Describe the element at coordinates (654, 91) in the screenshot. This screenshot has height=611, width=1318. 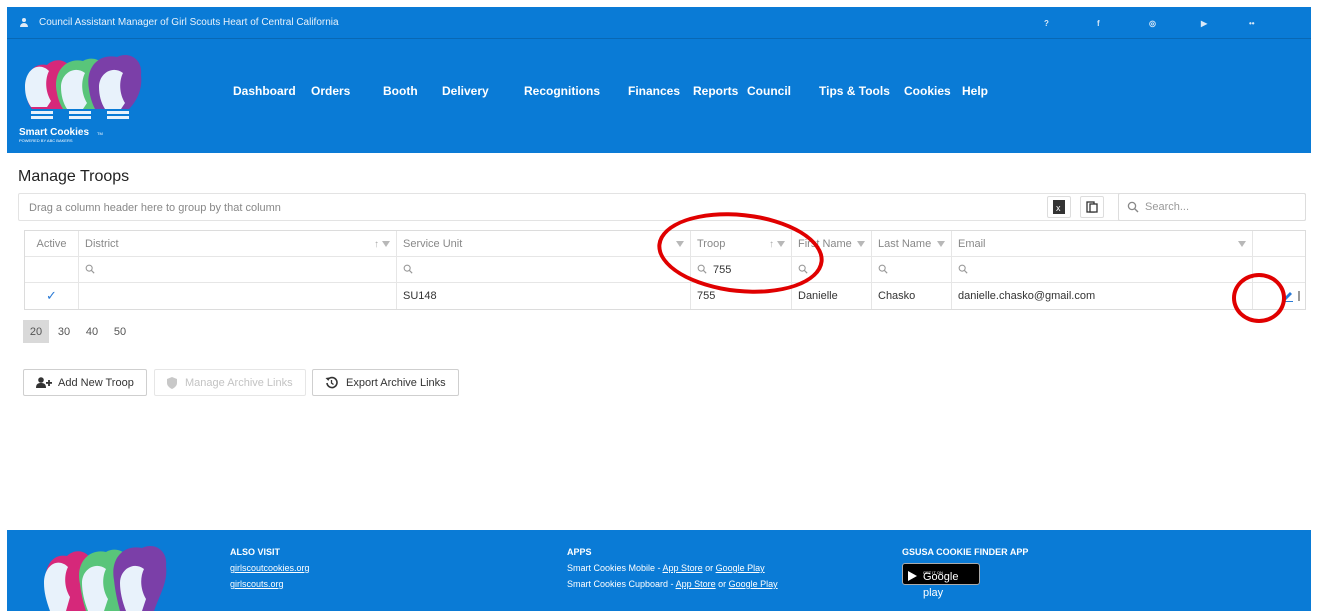
I see `nav-finances: Finances` at that location.